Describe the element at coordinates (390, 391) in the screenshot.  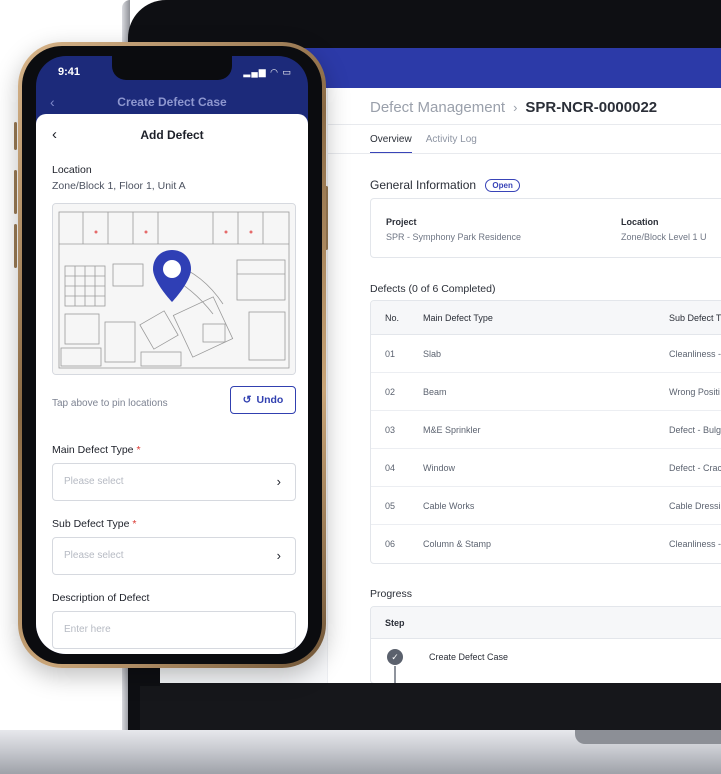
I see `row-number: 02` at that location.